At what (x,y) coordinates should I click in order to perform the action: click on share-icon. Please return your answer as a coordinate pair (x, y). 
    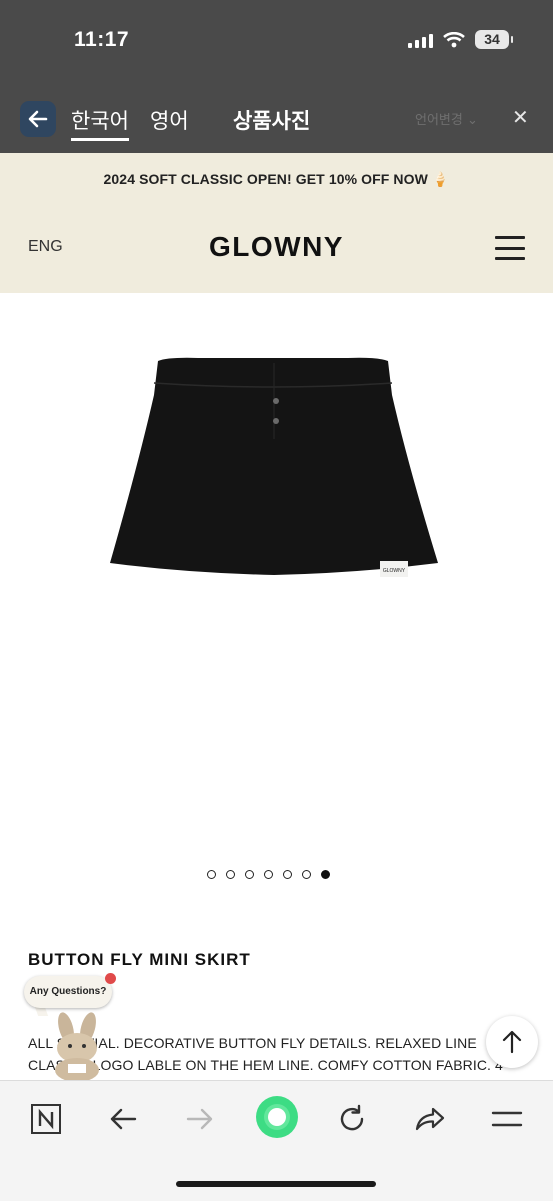
    Looking at the image, I should click on (430, 1119).